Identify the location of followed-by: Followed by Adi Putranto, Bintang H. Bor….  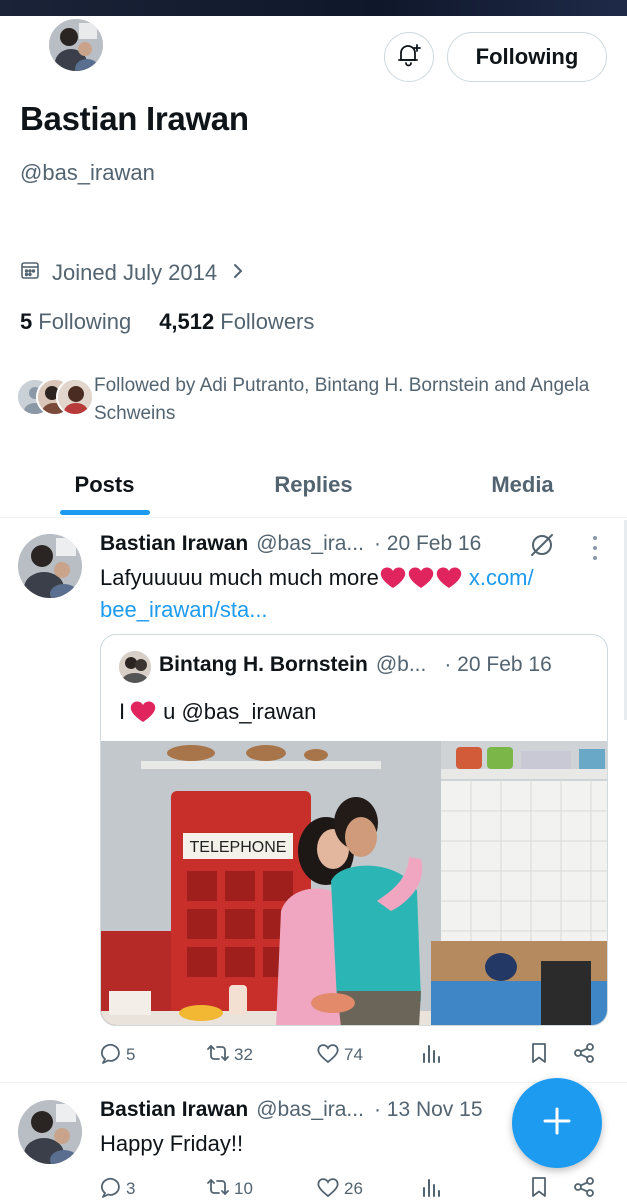
(310, 400).